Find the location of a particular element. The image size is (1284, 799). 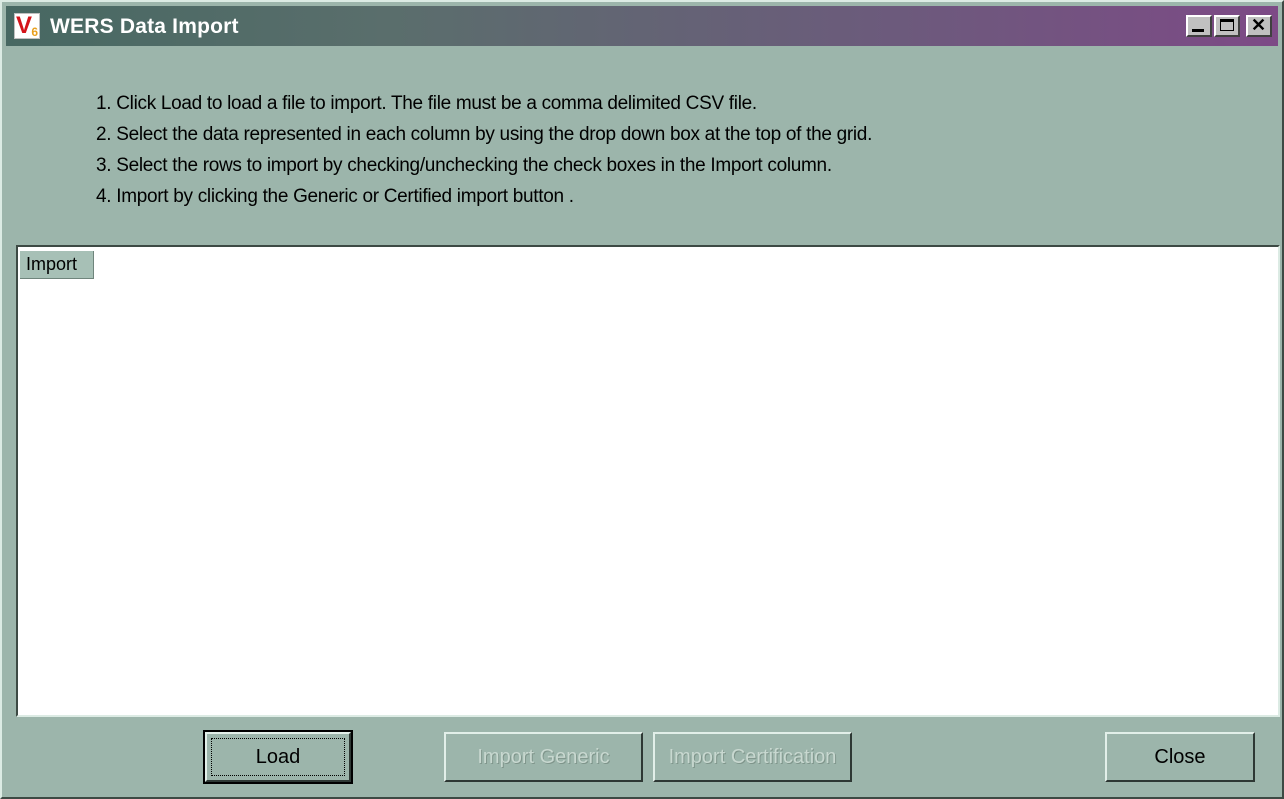

close-icon: ✕ is located at coordinates (1259, 25).